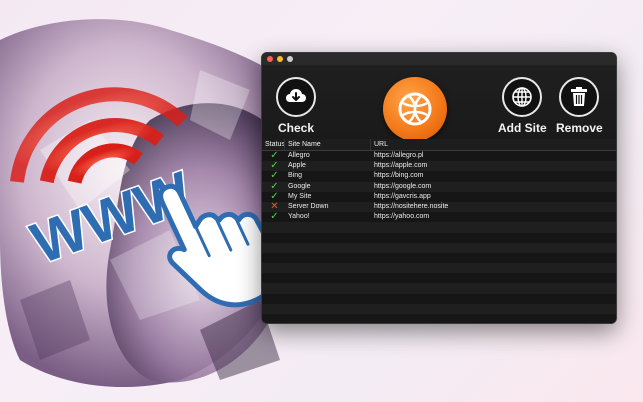 The image size is (643, 402). What do you see at coordinates (399, 176) in the screenshot?
I see `site-url-cell: https://bing.com` at bounding box center [399, 176].